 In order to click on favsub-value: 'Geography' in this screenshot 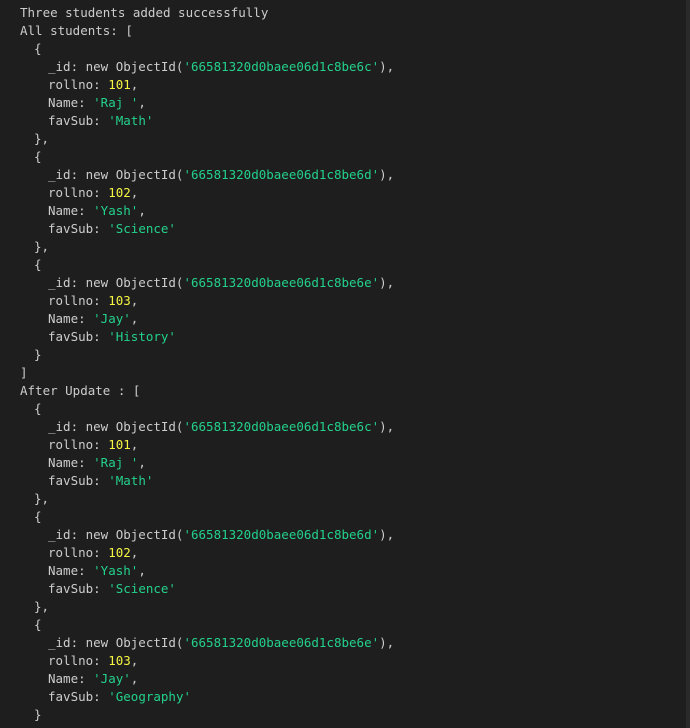, I will do `click(150, 696)`.